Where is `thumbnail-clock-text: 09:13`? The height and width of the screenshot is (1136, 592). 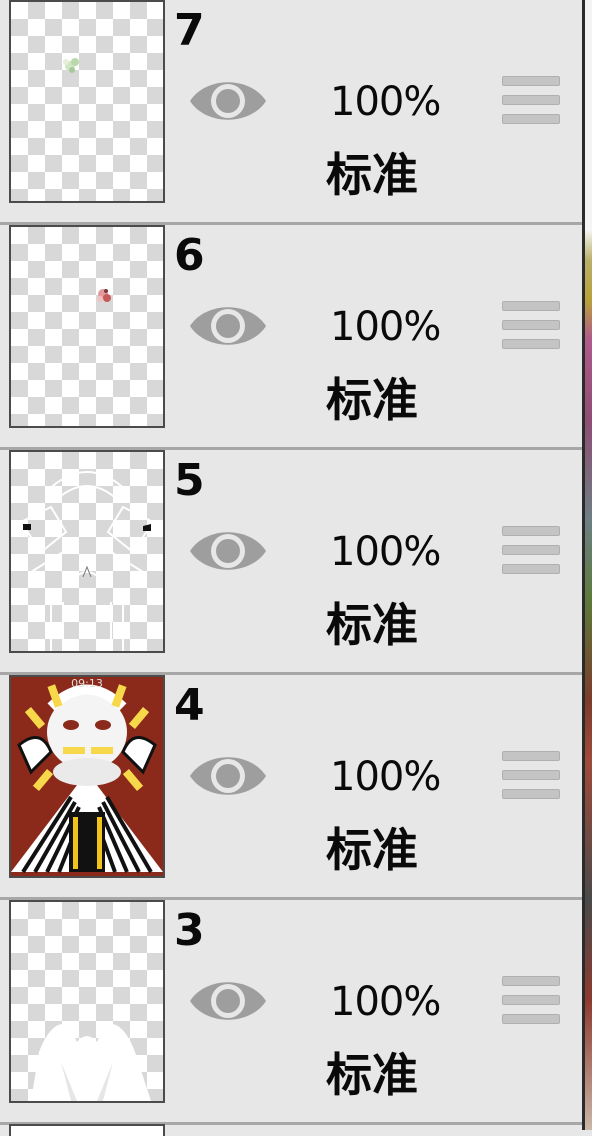 thumbnail-clock-text: 09:13 is located at coordinates (87, 683).